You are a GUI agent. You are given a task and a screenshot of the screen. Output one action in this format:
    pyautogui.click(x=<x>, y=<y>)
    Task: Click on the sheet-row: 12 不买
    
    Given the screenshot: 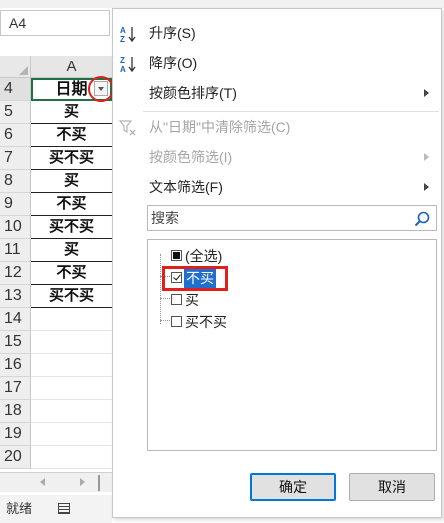 What is the action you would take?
    pyautogui.click(x=56, y=273)
    